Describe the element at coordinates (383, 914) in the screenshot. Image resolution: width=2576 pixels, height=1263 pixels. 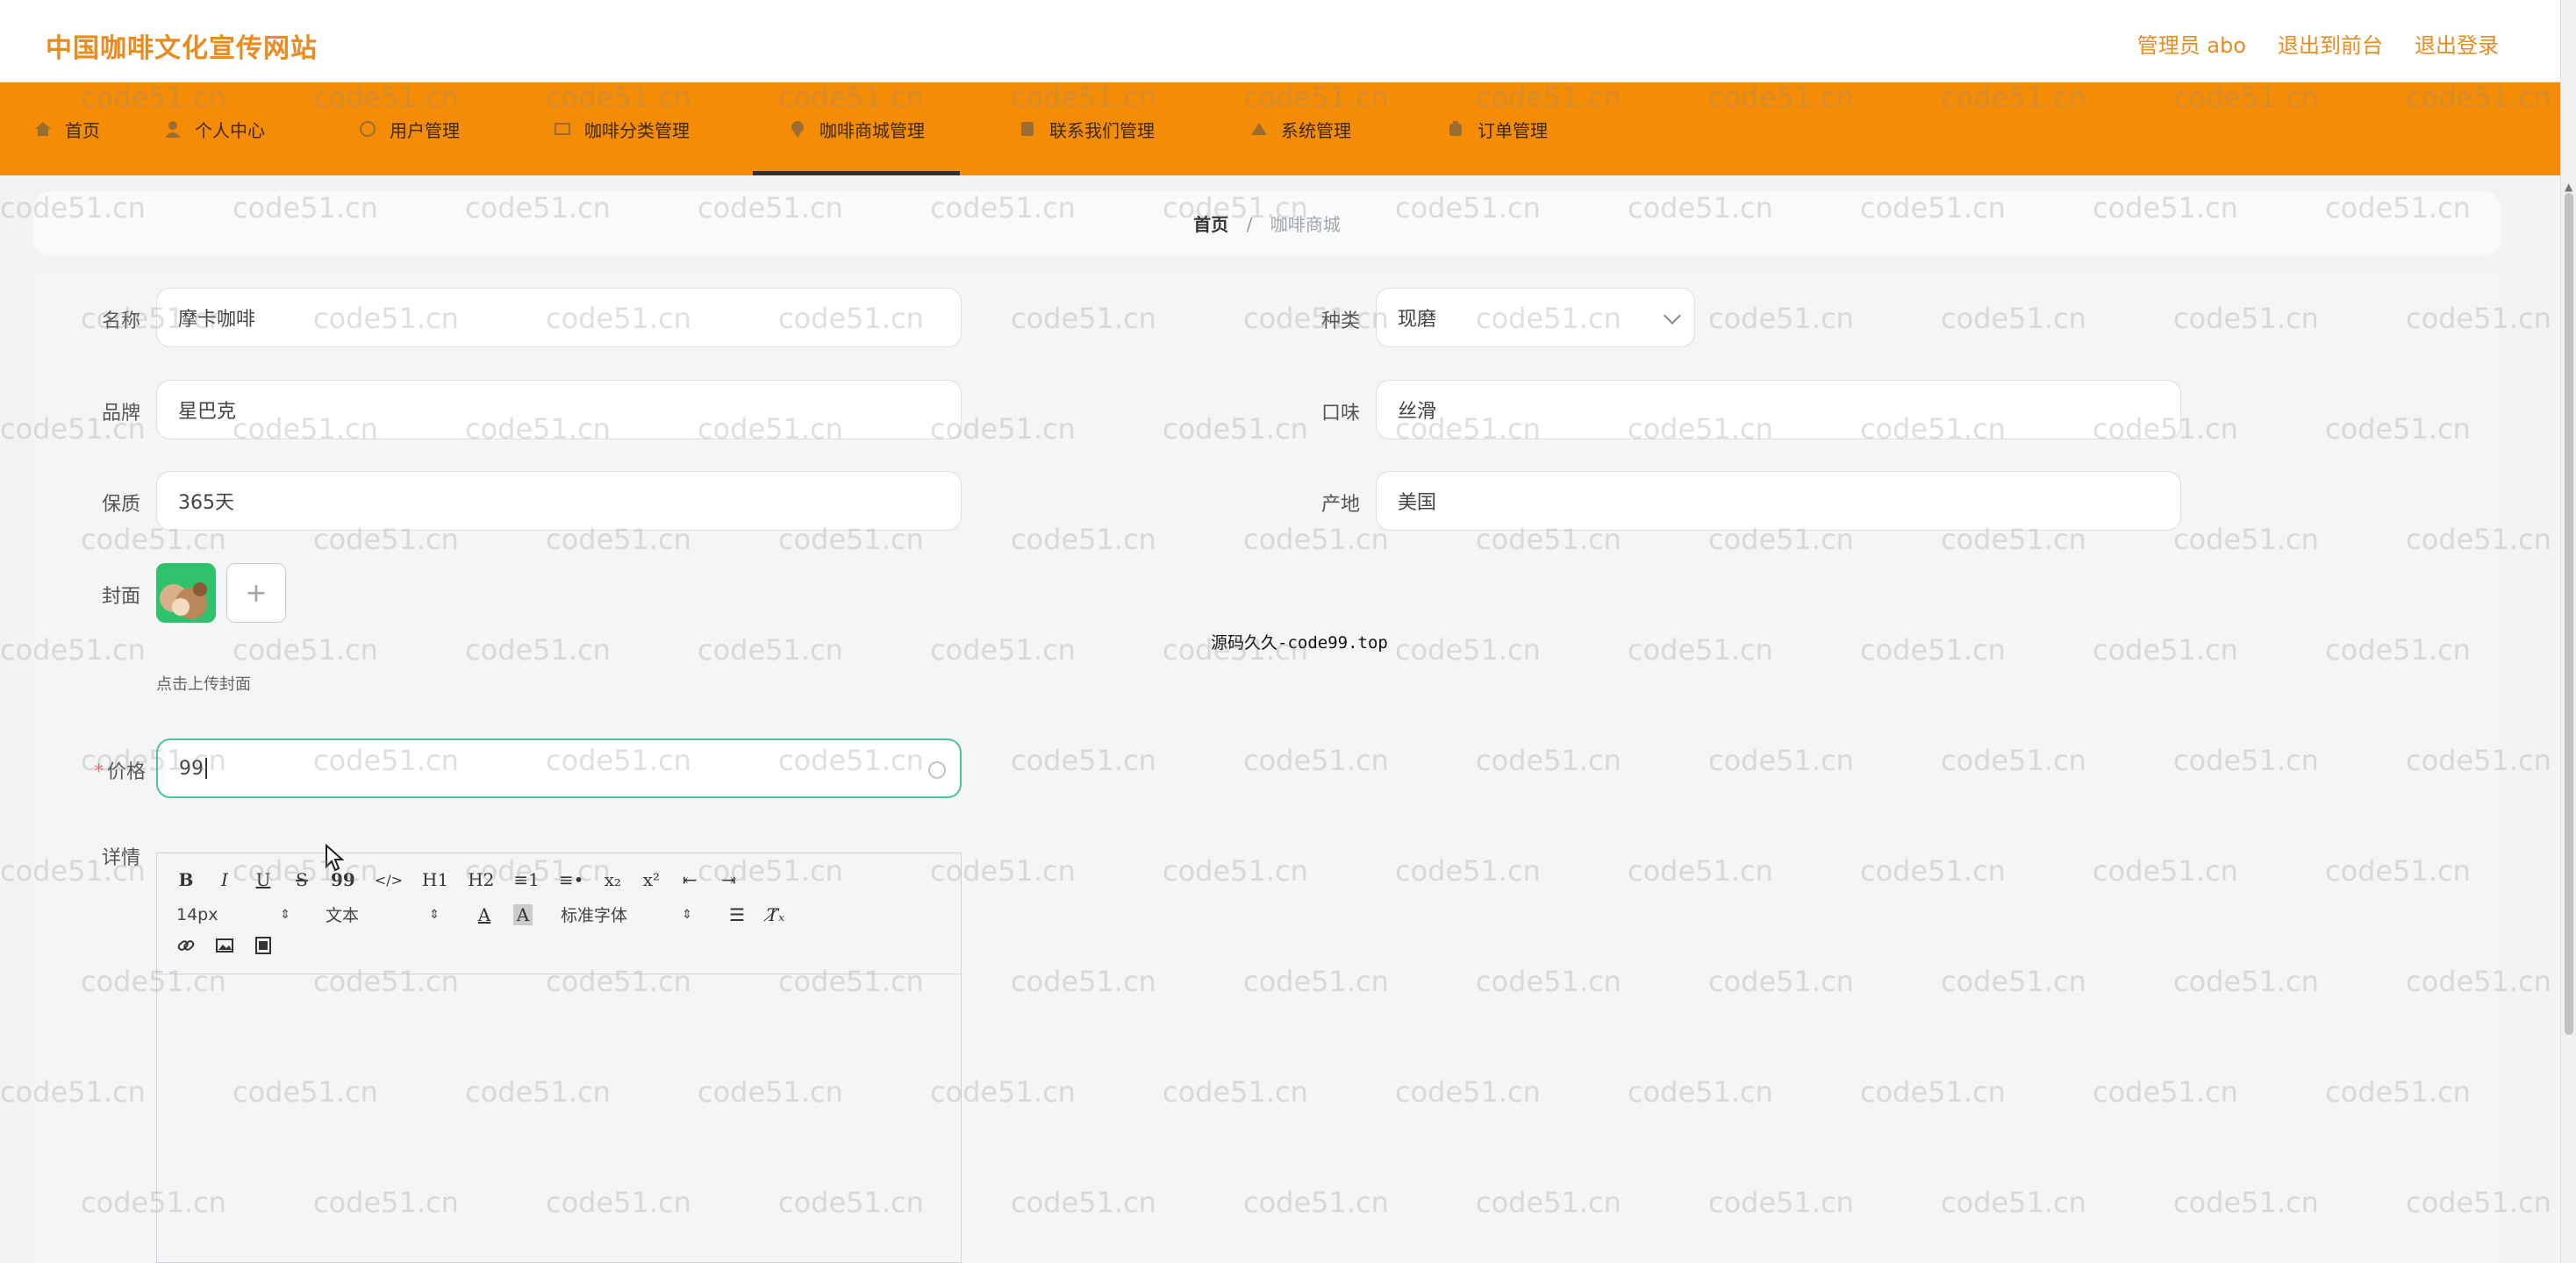
I see `block-type-select: 文本 ⇕` at that location.